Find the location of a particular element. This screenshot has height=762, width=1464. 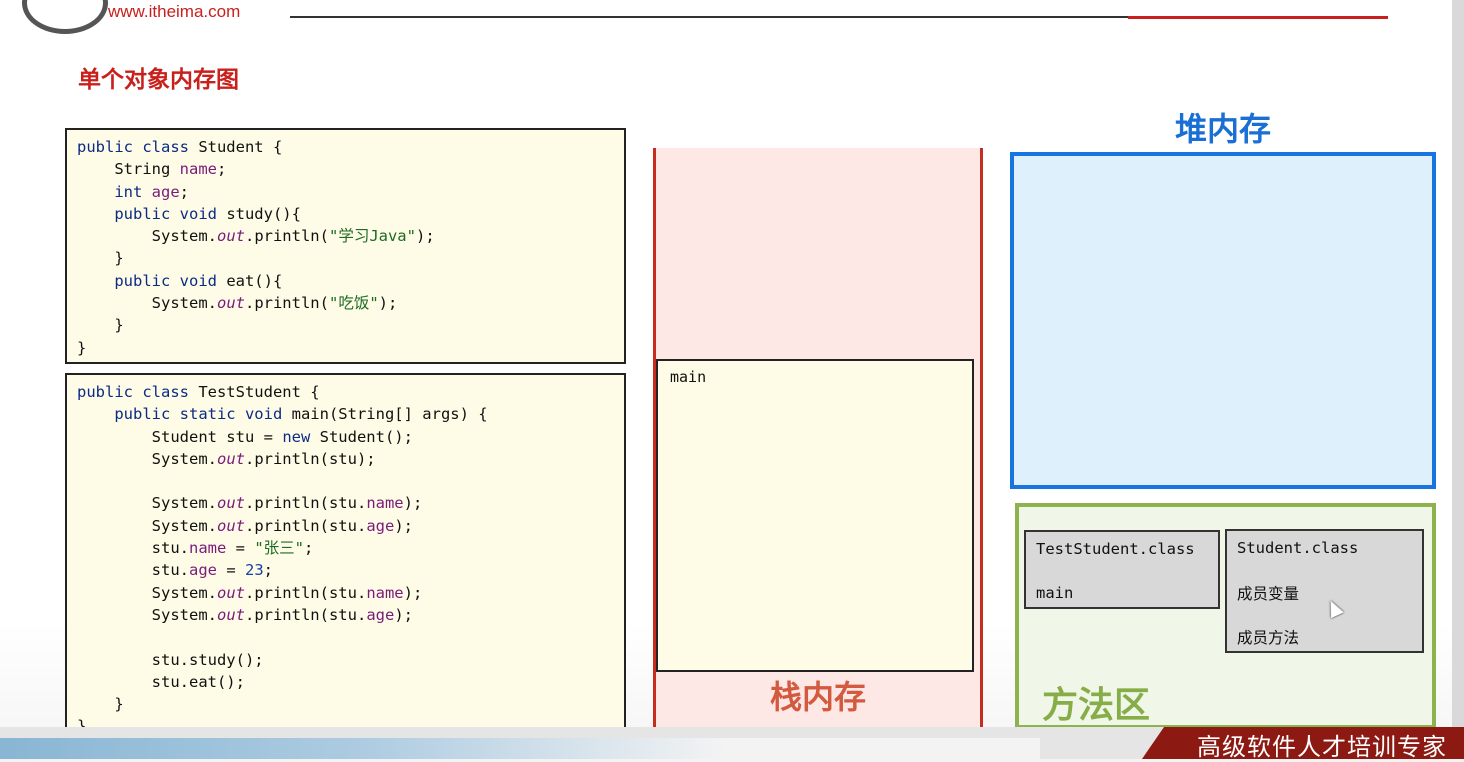

code-line: stu.age = 23; is located at coordinates (175, 570).